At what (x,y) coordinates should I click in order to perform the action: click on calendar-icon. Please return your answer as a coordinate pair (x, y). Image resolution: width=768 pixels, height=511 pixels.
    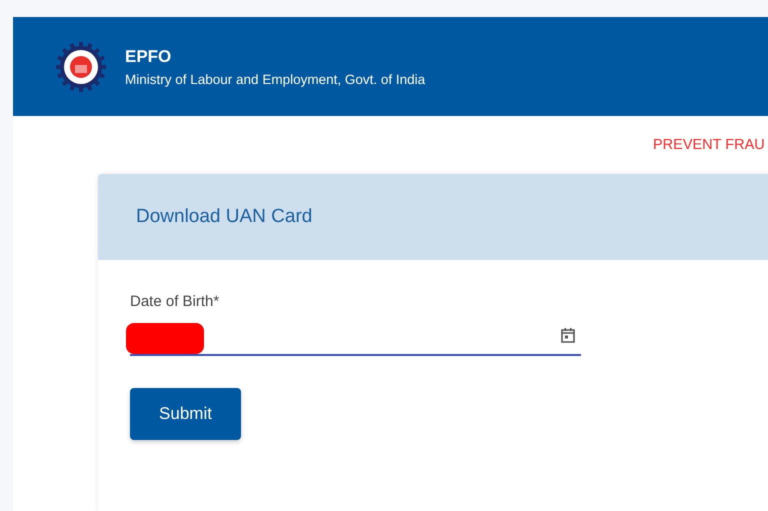
    Looking at the image, I should click on (568, 335).